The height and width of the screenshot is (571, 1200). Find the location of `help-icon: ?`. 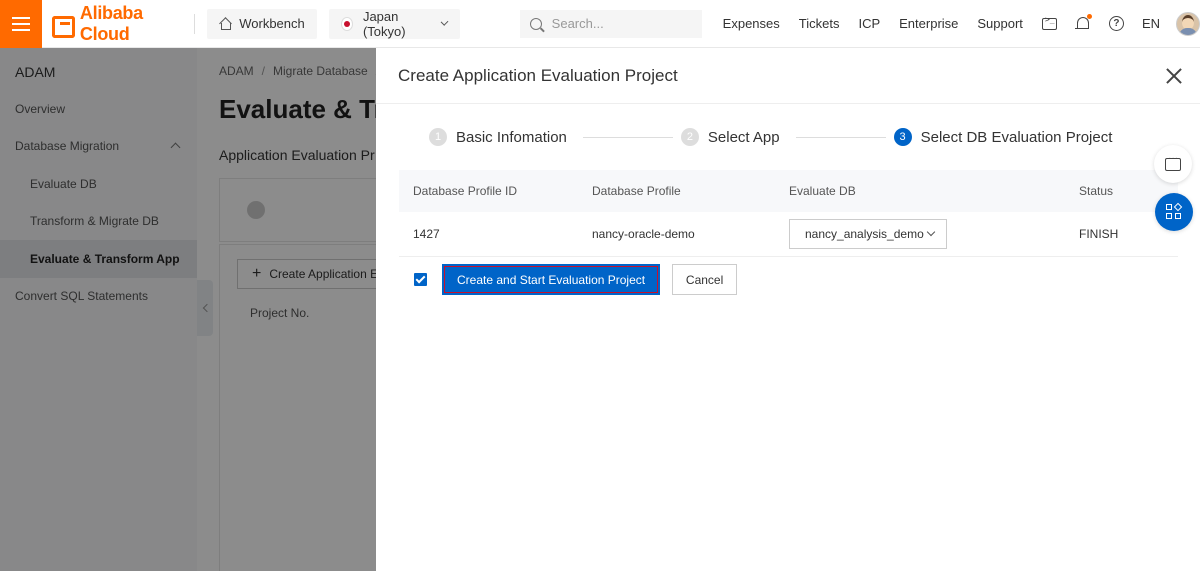

help-icon: ? is located at coordinates (1116, 23).